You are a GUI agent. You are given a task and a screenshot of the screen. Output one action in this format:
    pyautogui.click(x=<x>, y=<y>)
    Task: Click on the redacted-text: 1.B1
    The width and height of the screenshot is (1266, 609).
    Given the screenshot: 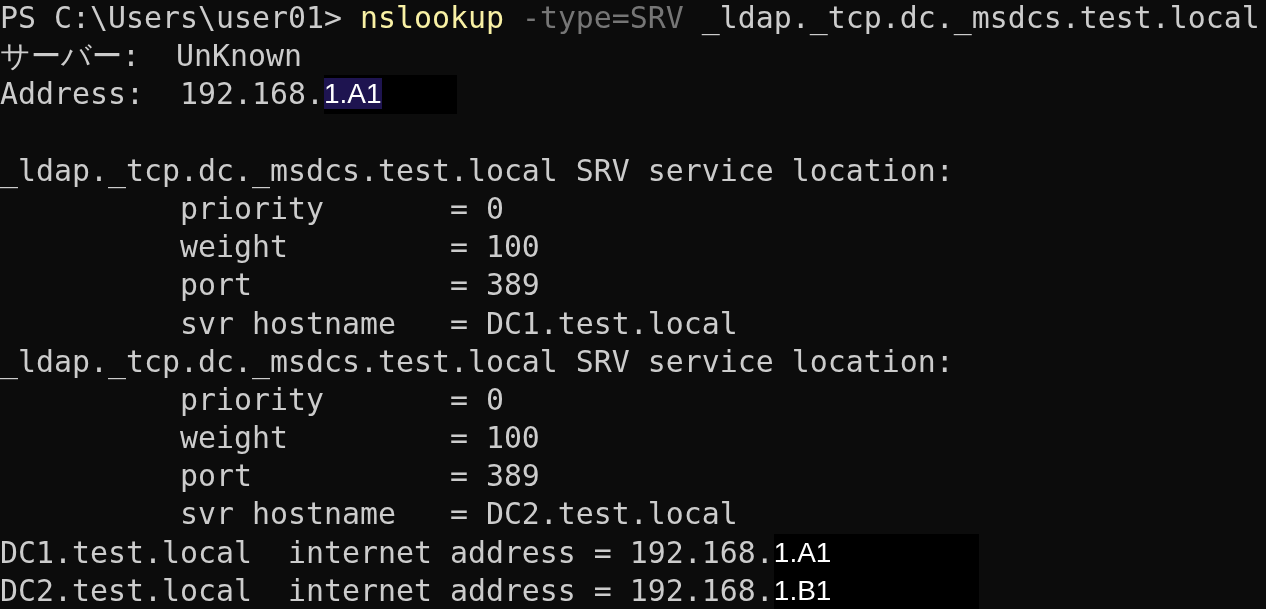 What is the action you would take?
    pyautogui.click(x=876, y=590)
    